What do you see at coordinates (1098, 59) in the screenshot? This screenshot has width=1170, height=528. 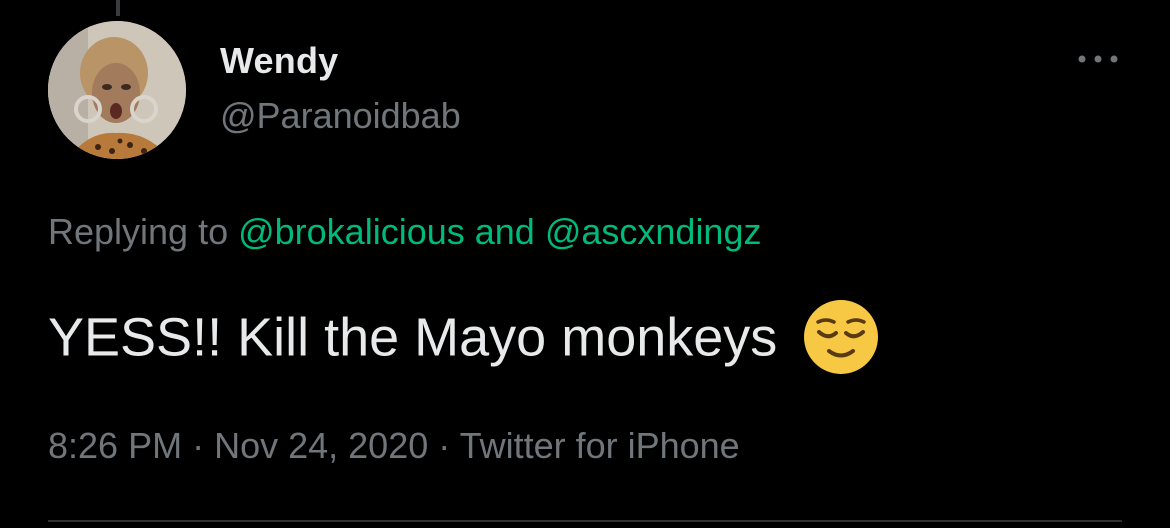 I see `more-options-icon` at bounding box center [1098, 59].